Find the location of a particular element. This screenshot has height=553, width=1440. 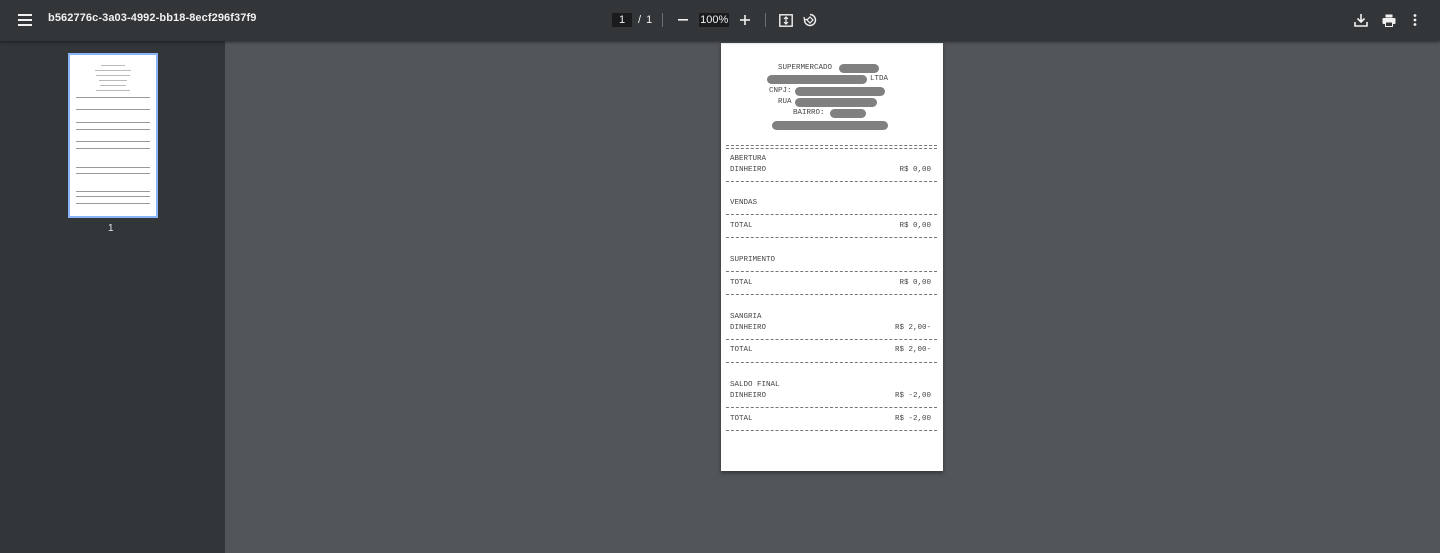

more-vert-icon is located at coordinates (1415, 20).